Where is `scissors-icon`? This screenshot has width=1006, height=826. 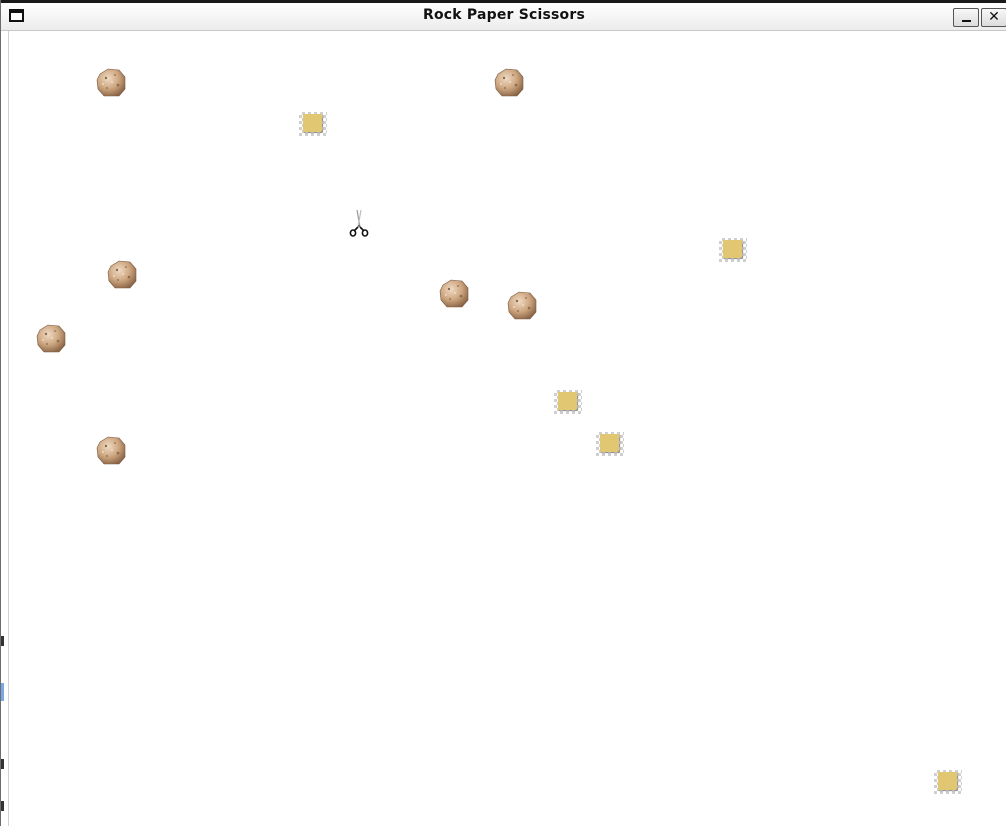
scissors-icon is located at coordinates (359, 224).